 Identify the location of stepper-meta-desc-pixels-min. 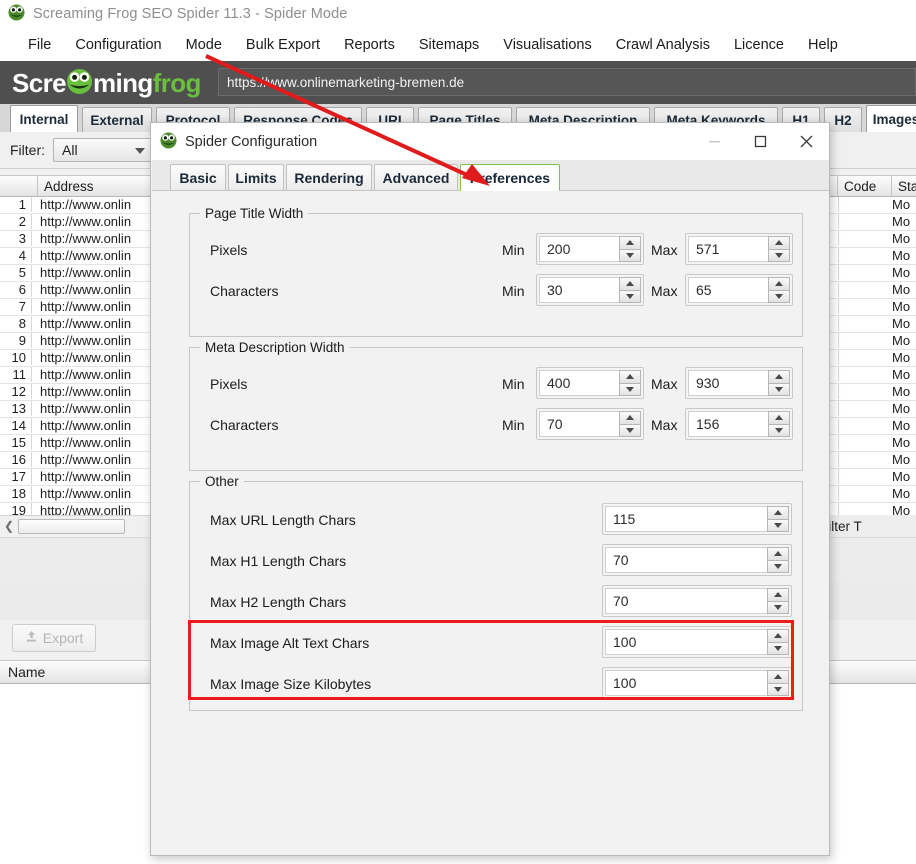
(630, 383).